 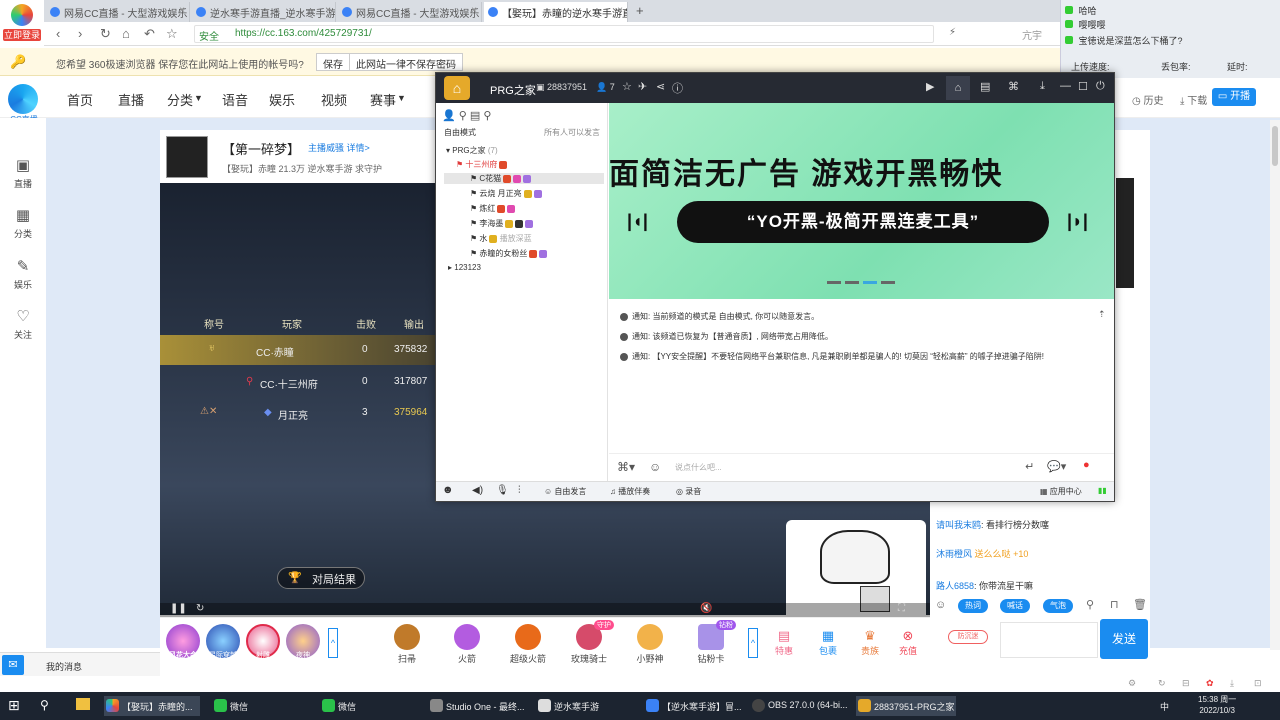 I want to click on my-messages-bar: ✉ 我的消息, so click(x=80, y=664).